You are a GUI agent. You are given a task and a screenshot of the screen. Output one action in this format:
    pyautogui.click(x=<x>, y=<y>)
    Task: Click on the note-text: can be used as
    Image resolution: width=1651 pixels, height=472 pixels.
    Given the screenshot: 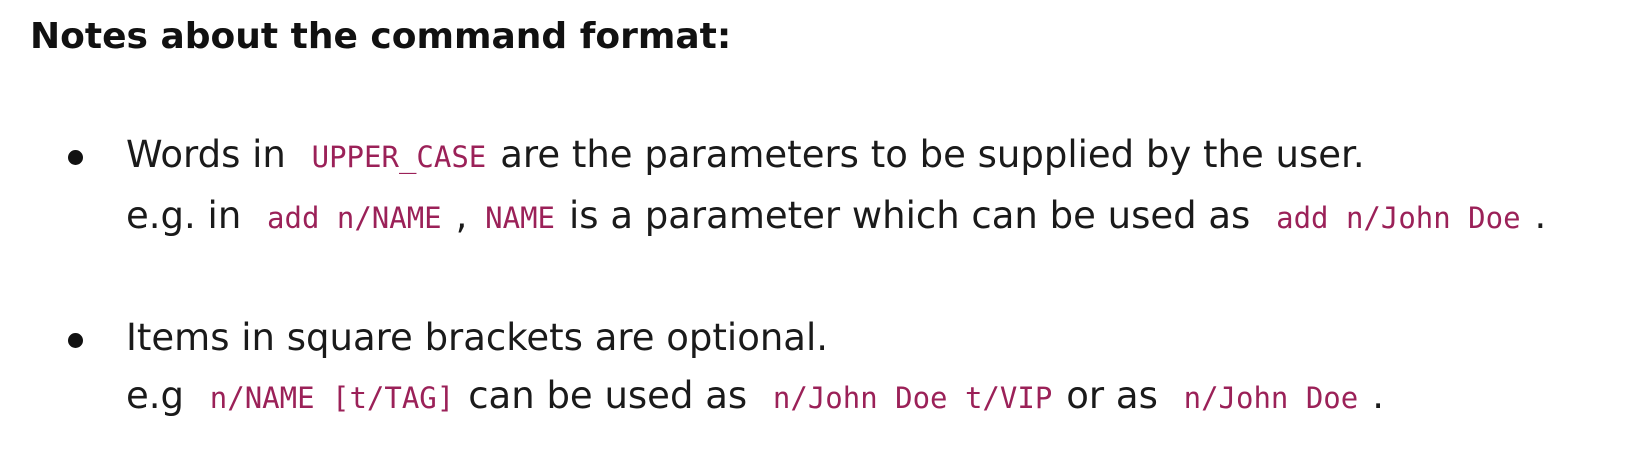 What is the action you would take?
    pyautogui.click(x=608, y=395)
    